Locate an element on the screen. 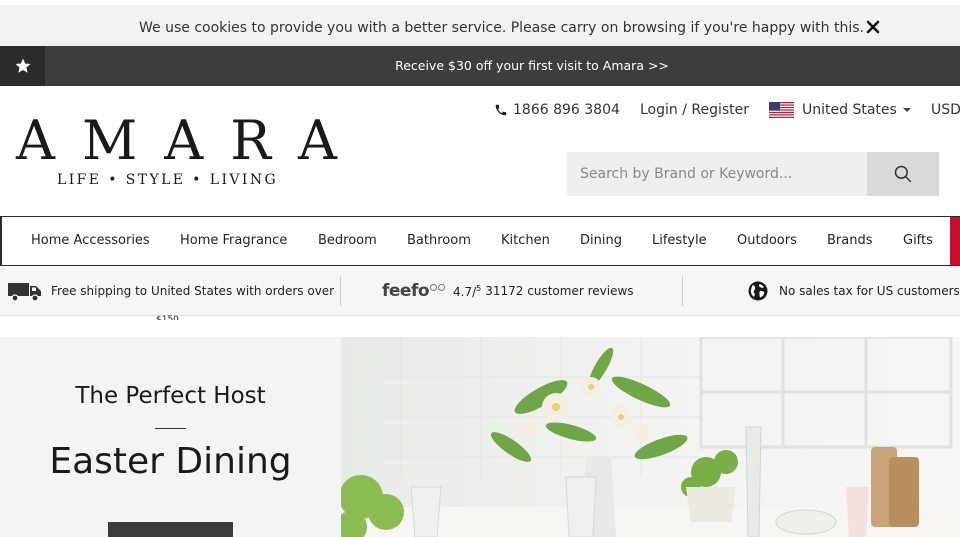 Image resolution: width=960 pixels, height=537 pixels. rating-value: 4.7/5 is located at coordinates (467, 291).